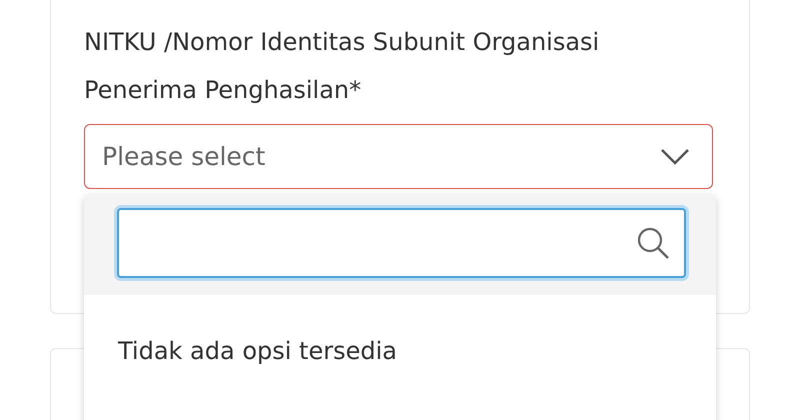 The image size is (800, 420). Describe the element at coordinates (401, 243) in the screenshot. I see `search-field` at that location.